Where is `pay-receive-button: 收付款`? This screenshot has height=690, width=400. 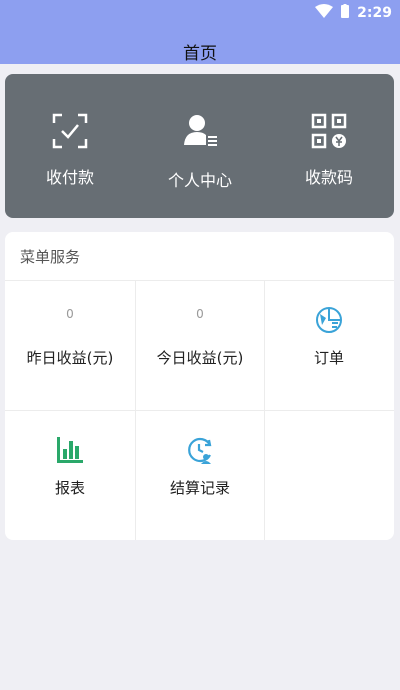 pay-receive-button: 收付款 is located at coordinates (70, 146).